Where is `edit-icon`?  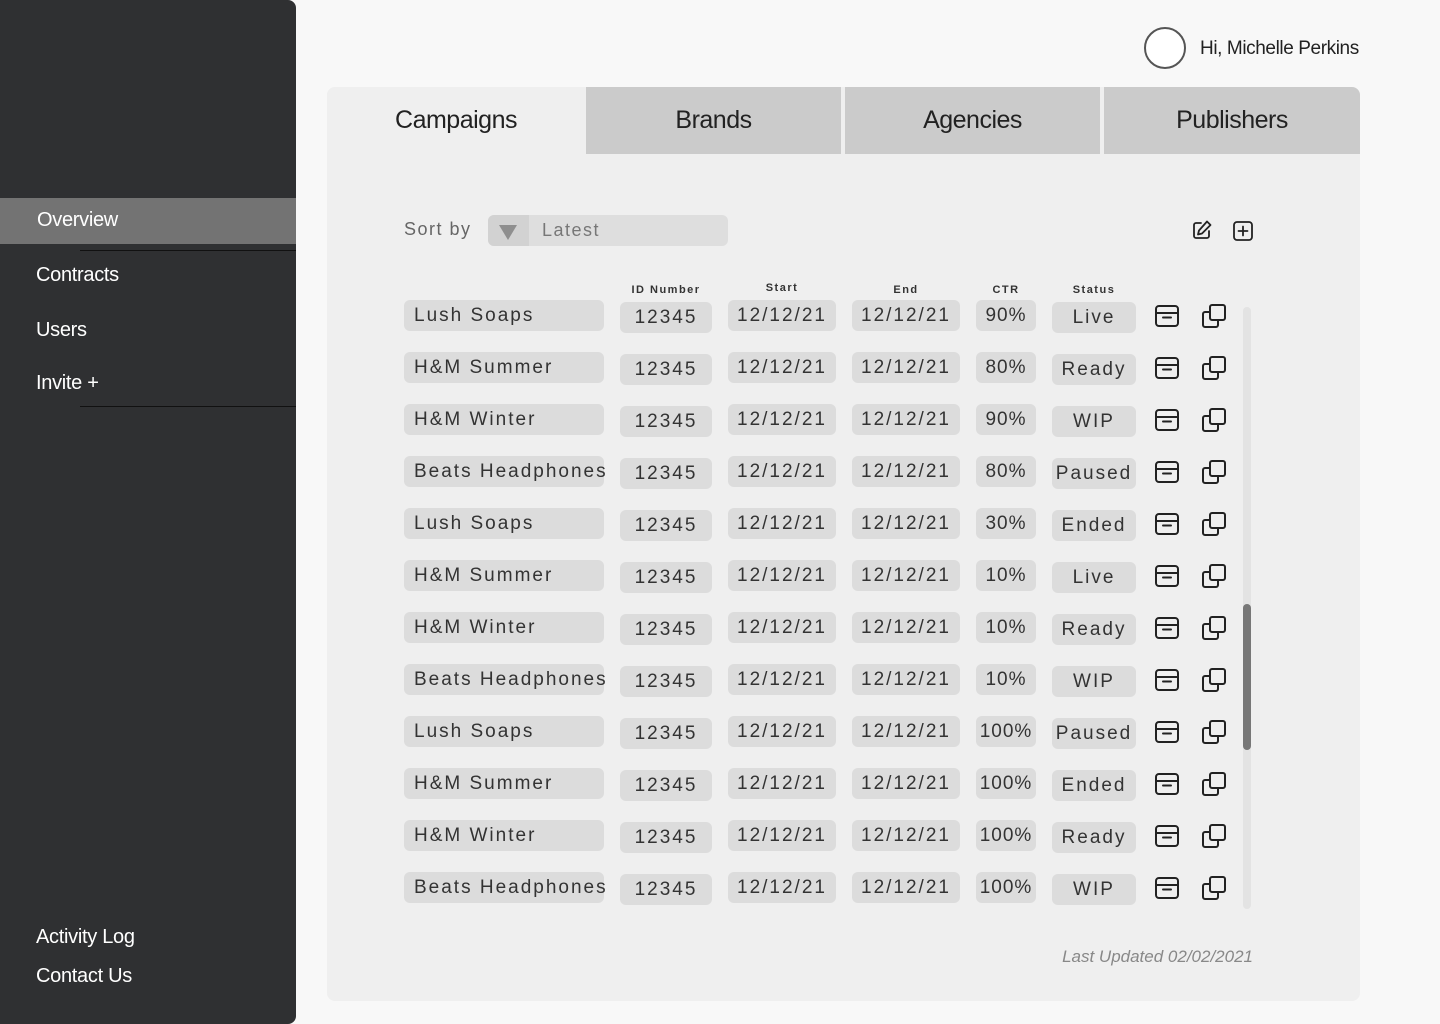 edit-icon is located at coordinates (1202, 230).